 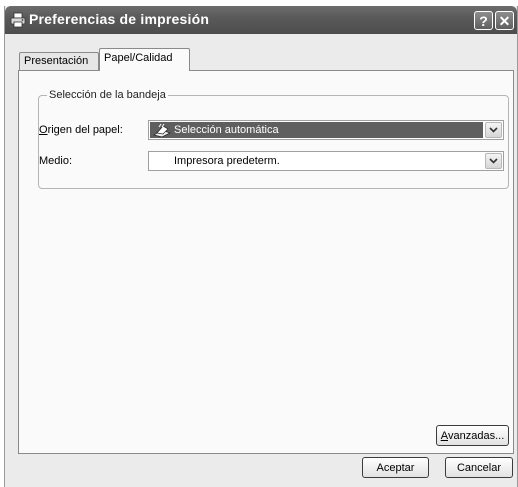 I want to click on cancel-button: Cancelar, so click(x=479, y=467).